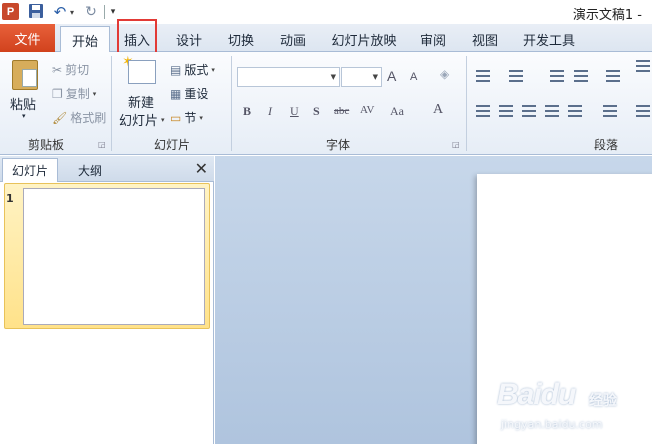 The width and height of the screenshot is (652, 444). I want to click on layout-button: ▤ 版式 ▾, so click(192, 69).